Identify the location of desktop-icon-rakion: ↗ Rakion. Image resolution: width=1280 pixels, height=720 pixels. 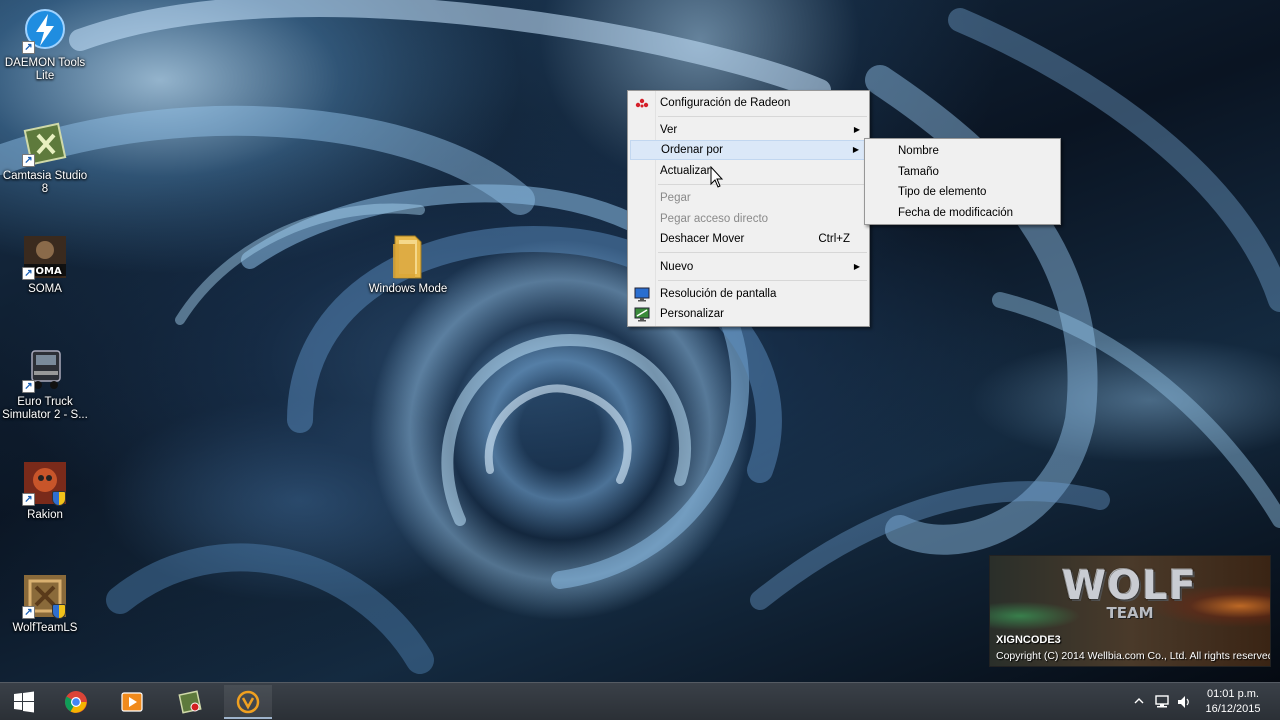
(45, 491).